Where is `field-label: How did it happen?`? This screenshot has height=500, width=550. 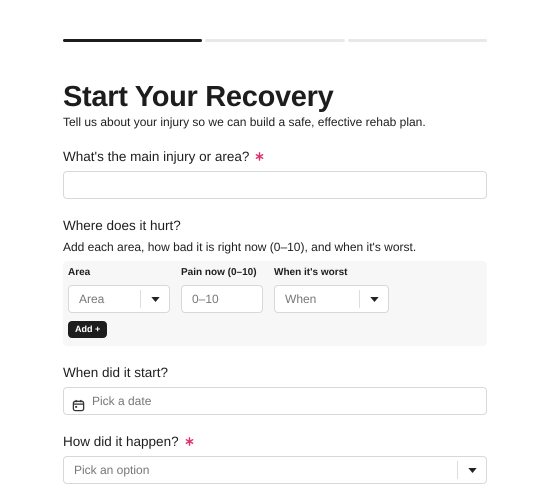
field-label: How did it happen? is located at coordinates (121, 441).